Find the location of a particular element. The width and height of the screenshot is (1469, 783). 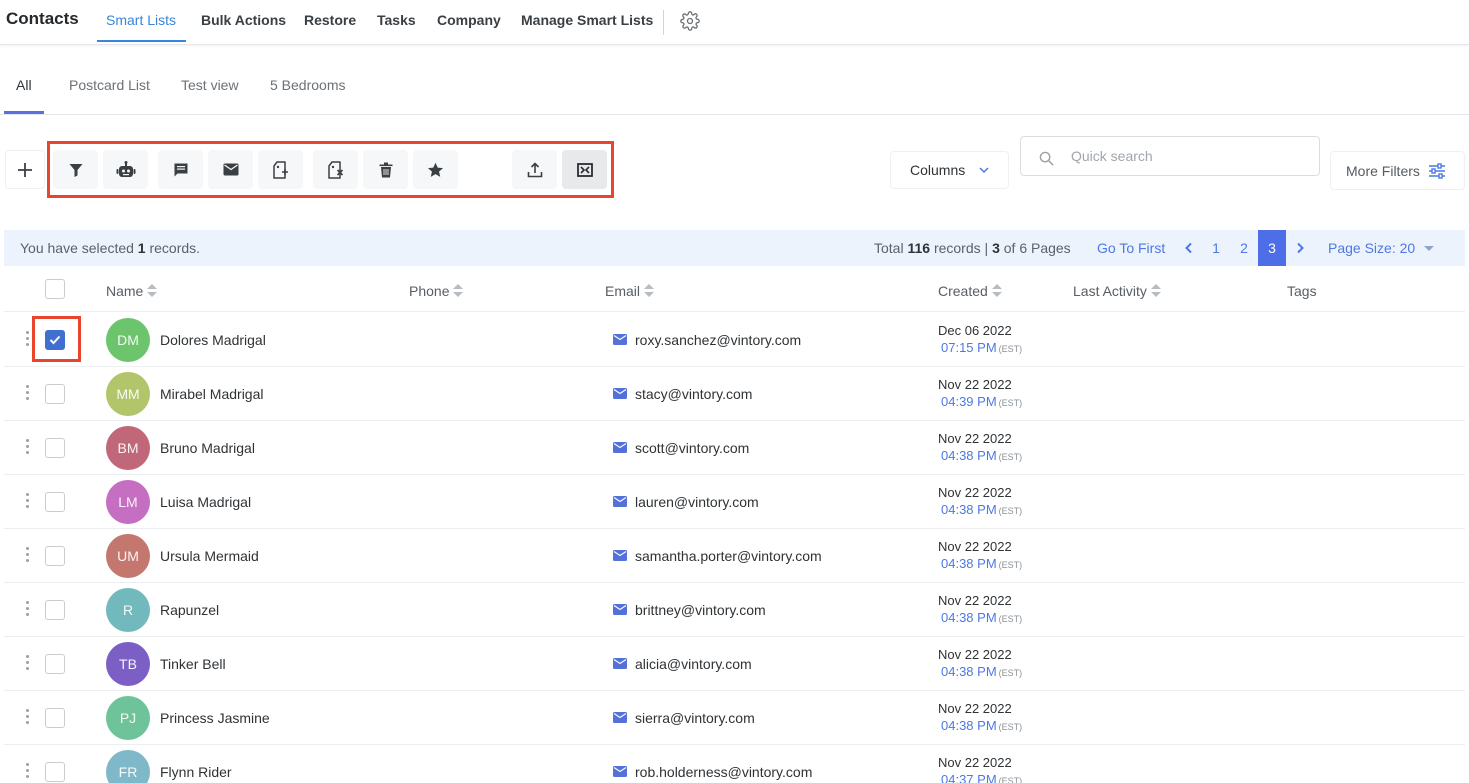

nav-tasks: Tasks is located at coordinates (396, 20).